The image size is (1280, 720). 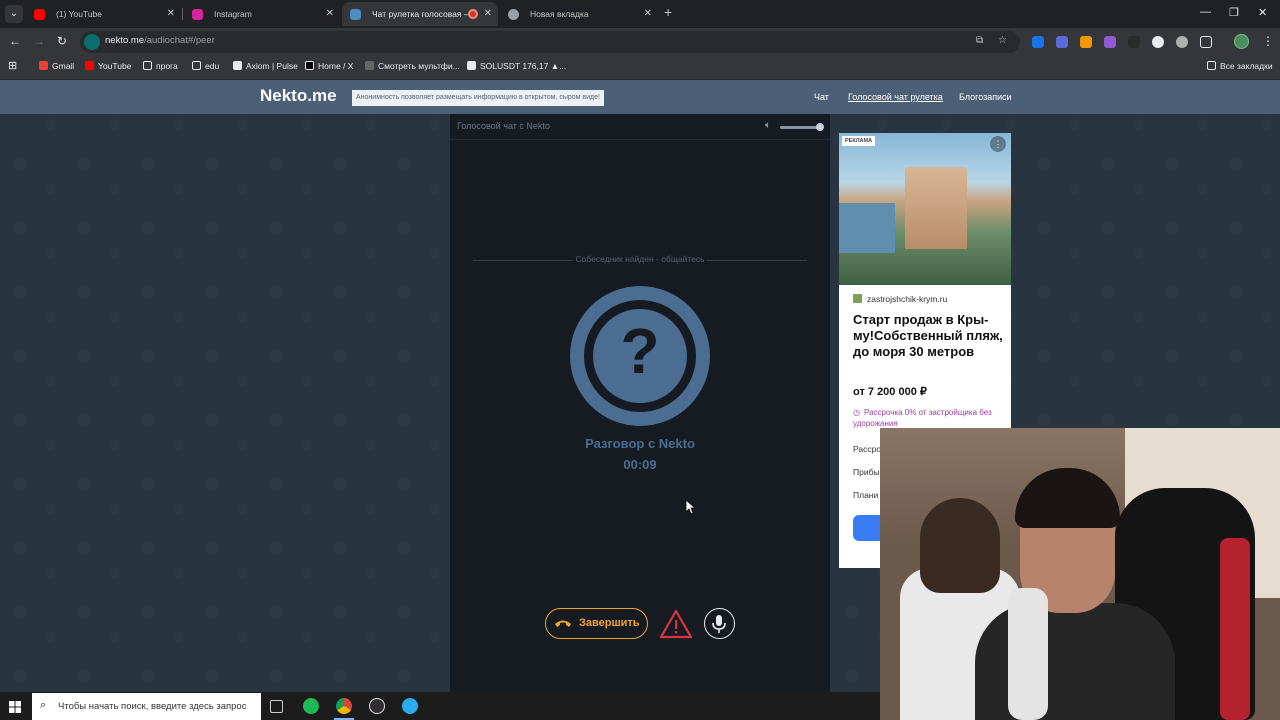 I want to click on telegram-icon, so click(x=410, y=706).